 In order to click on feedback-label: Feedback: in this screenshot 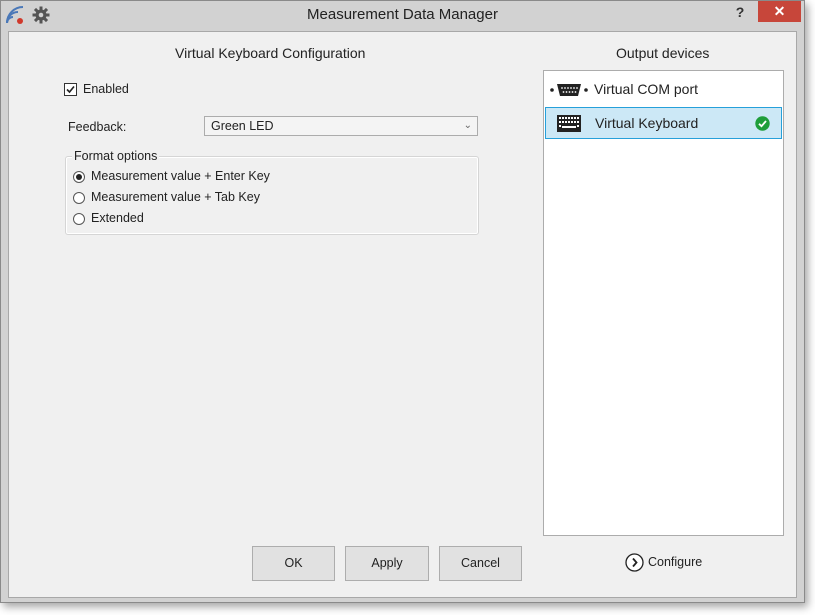, I will do `click(97, 127)`.